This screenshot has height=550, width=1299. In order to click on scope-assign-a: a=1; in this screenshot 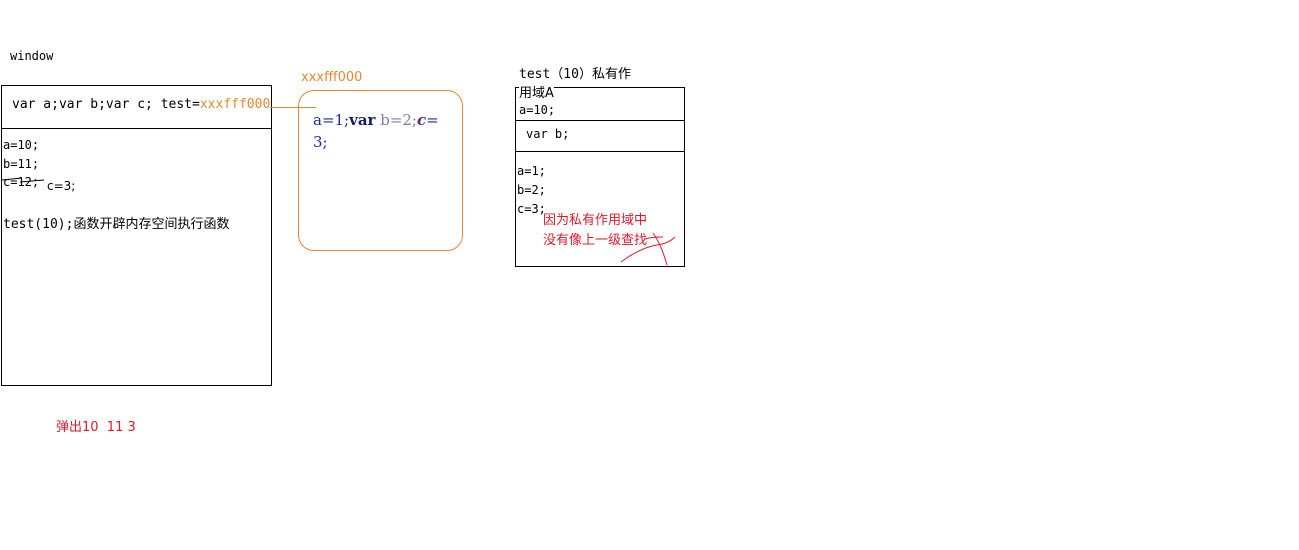, I will do `click(531, 171)`.